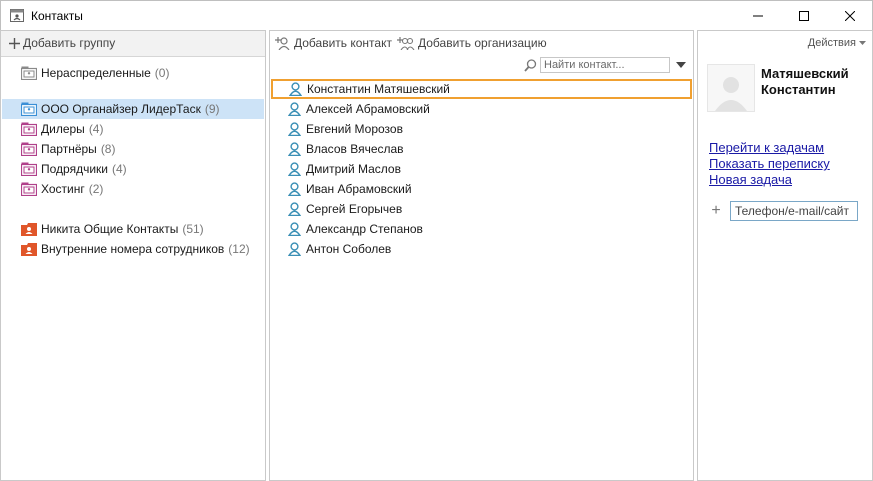  What do you see at coordinates (794, 211) in the screenshot?
I see `contact-info-input` at bounding box center [794, 211].